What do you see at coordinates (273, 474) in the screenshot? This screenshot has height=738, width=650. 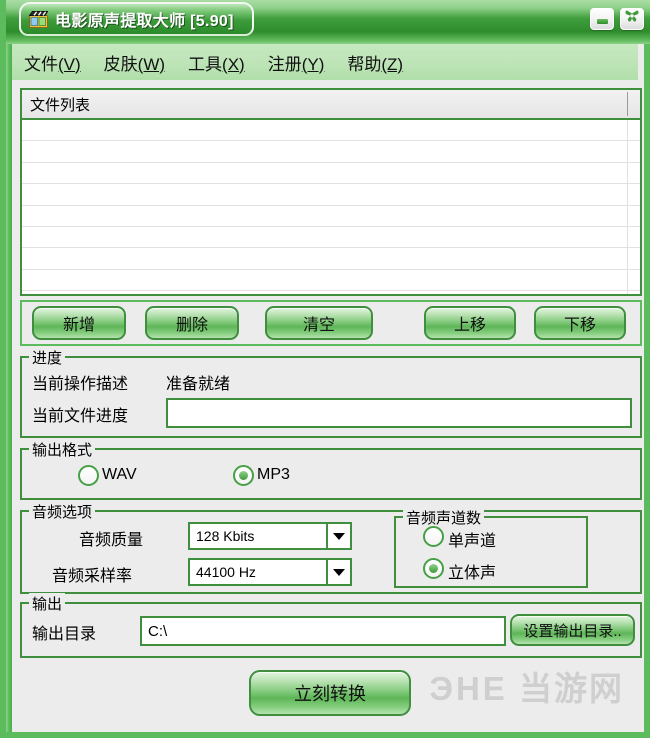 I see `radio-mp3-label: MP3` at bounding box center [273, 474].